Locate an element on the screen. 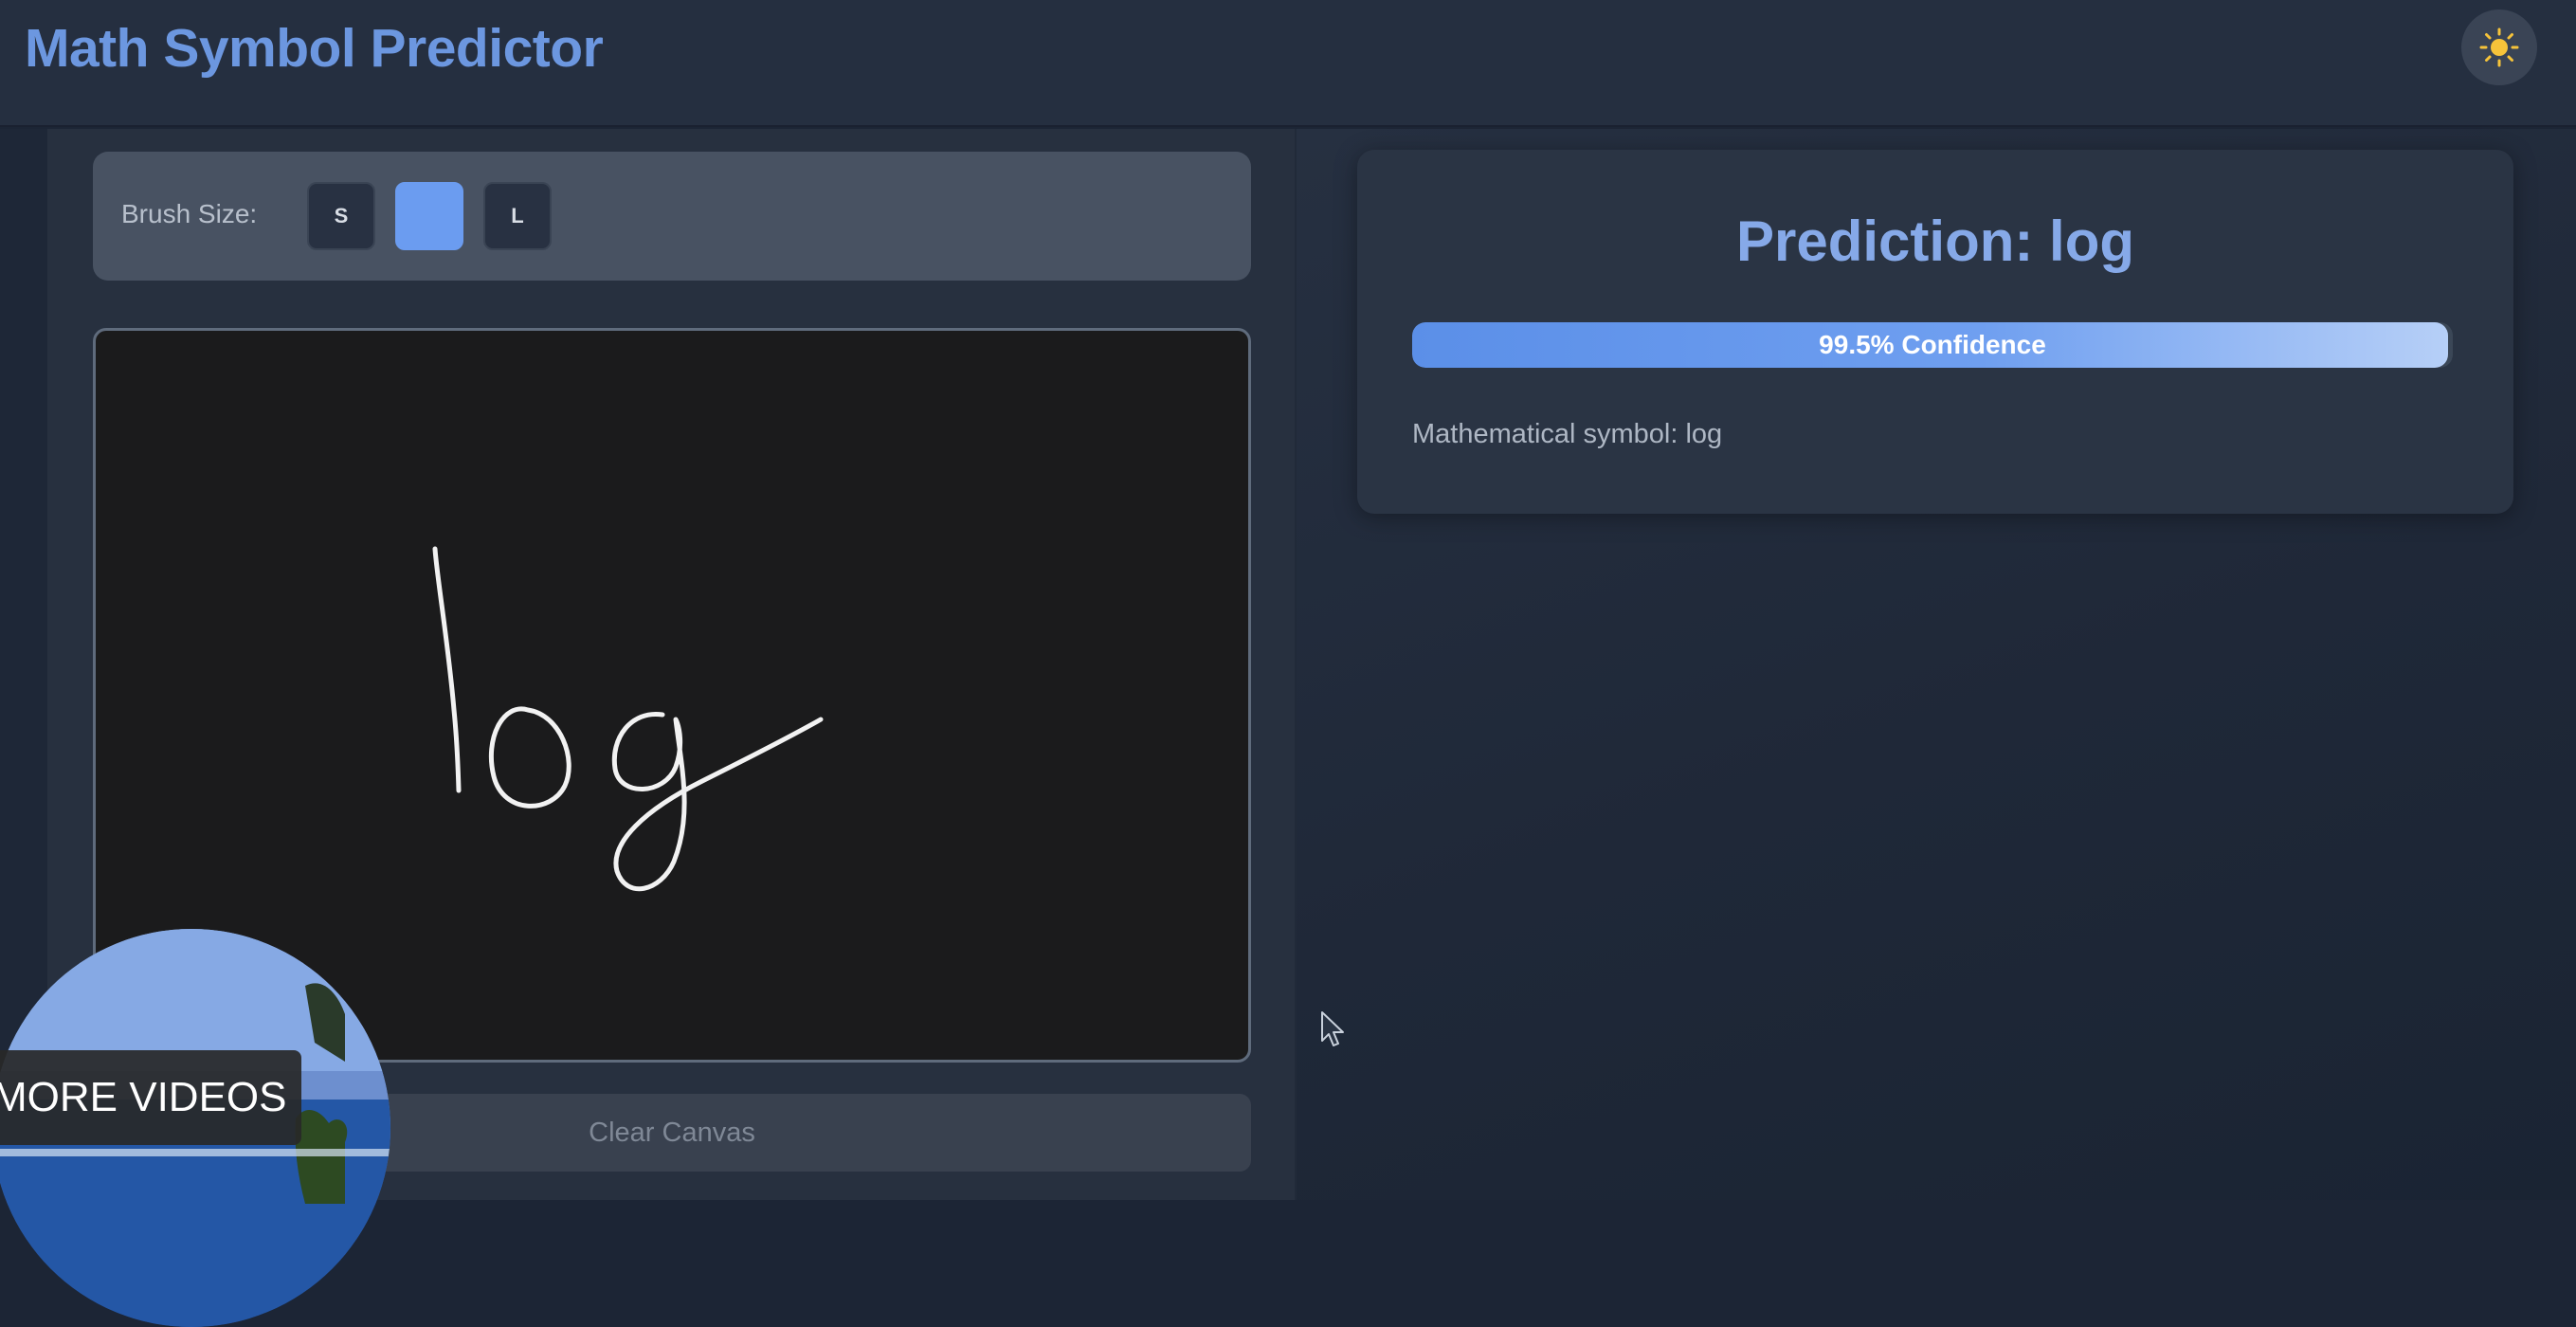 This screenshot has height=1327, width=2576. more-videos-overlay: MORE VIDEOS is located at coordinates (195, 1128).